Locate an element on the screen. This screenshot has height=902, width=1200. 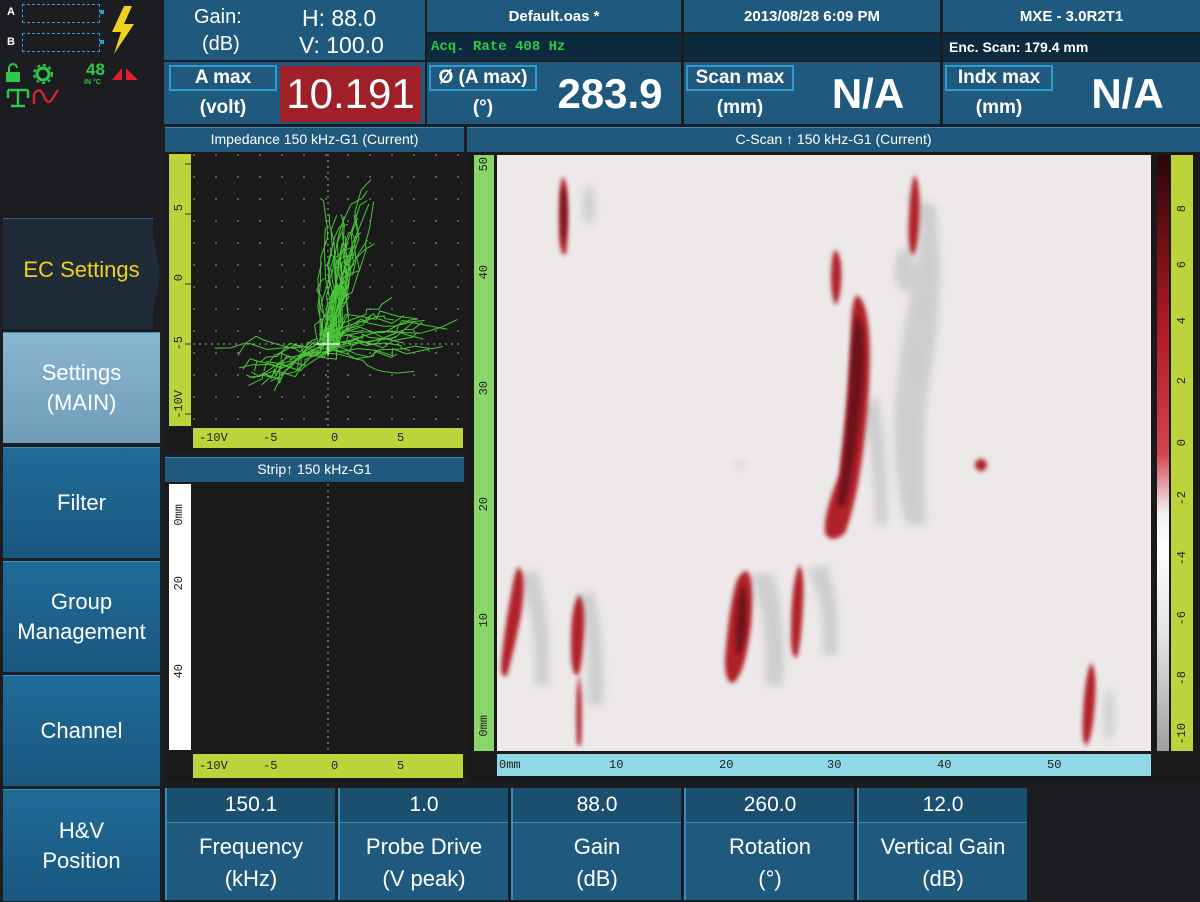
cscan-y-tick: 10 is located at coordinates (484, 620).